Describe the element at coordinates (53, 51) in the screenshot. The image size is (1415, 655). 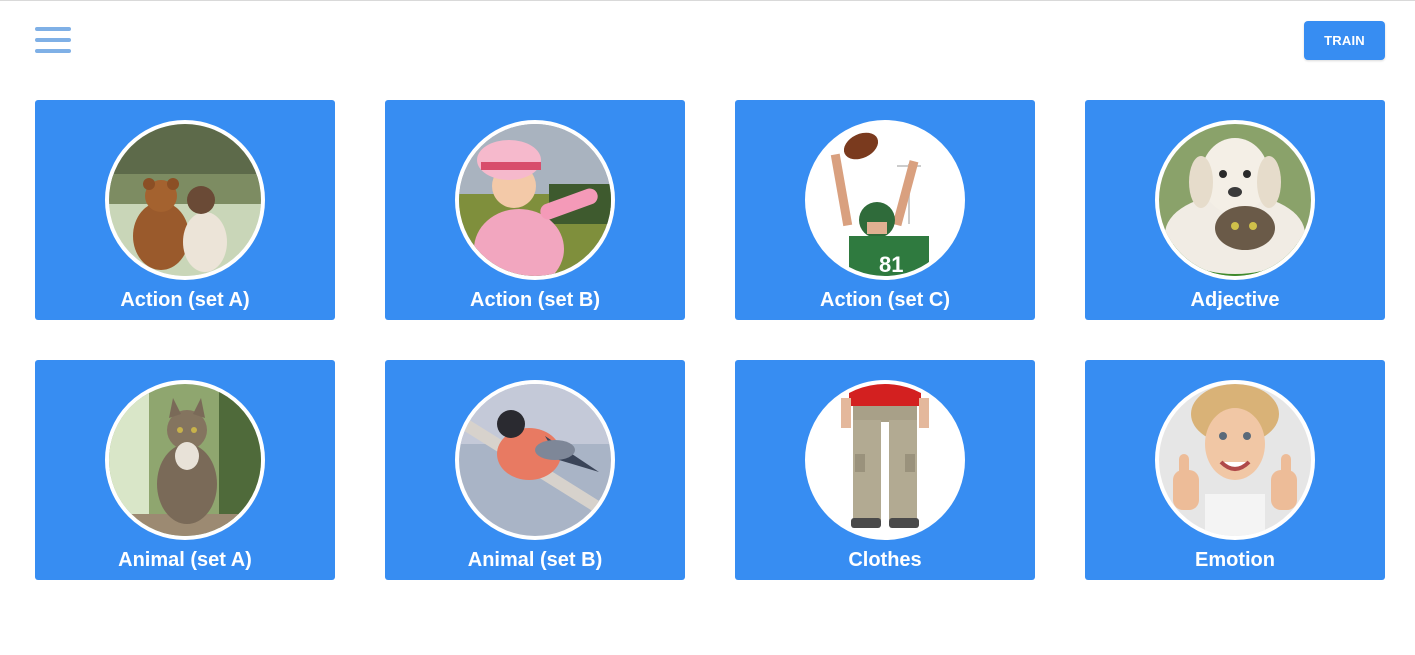
I see `menu-bar-bottom` at that location.